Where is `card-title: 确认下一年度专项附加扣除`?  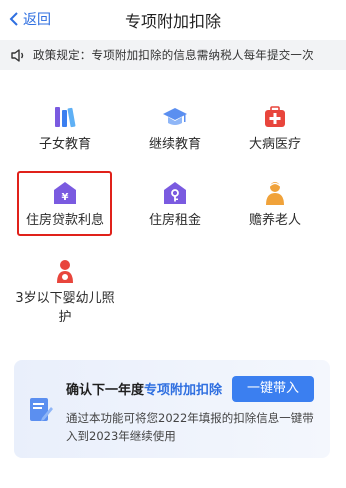
card-title: 确认下一年度专项附加扣除 is located at coordinates (144, 388).